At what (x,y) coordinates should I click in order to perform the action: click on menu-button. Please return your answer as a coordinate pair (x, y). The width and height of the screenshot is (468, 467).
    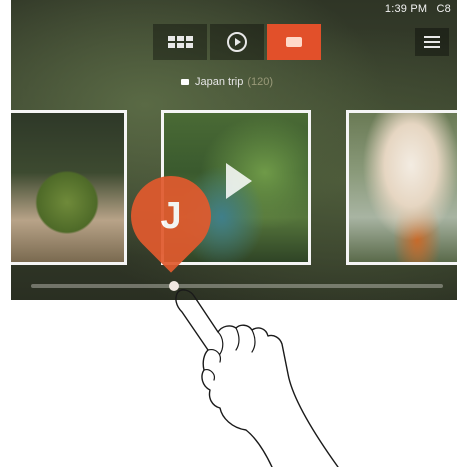
    Looking at the image, I should click on (432, 42).